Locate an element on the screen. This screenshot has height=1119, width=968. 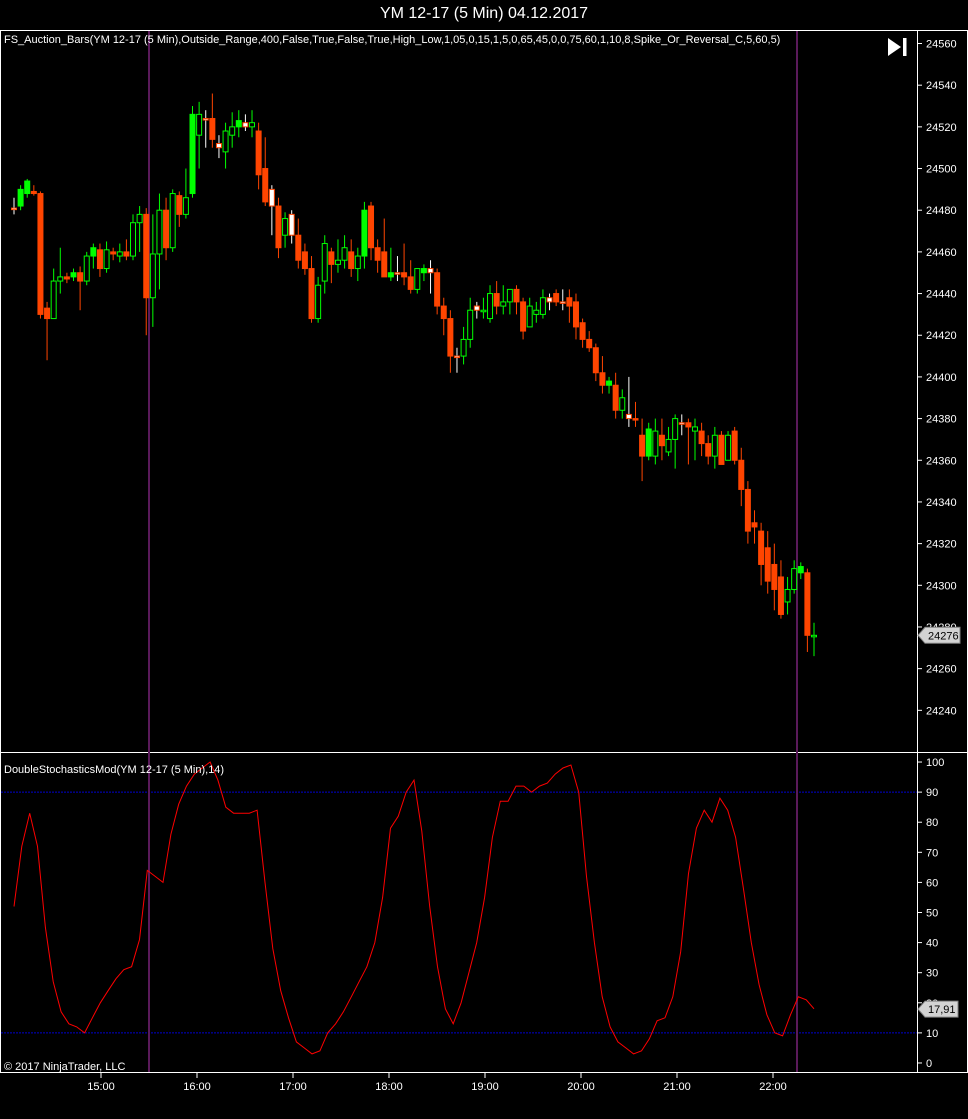
time-tick-label: 21:00 is located at coordinates (677, 1087).